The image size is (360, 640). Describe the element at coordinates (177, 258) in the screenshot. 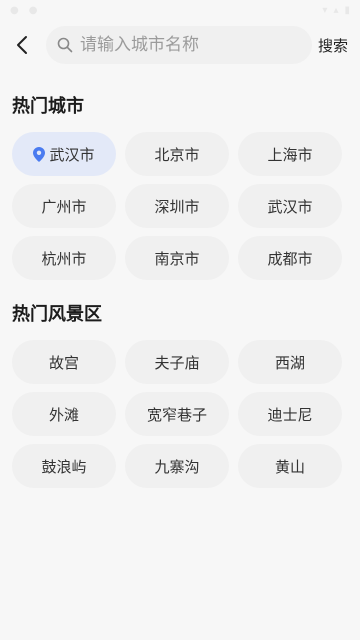

I see `city-chip: 南京市` at that location.